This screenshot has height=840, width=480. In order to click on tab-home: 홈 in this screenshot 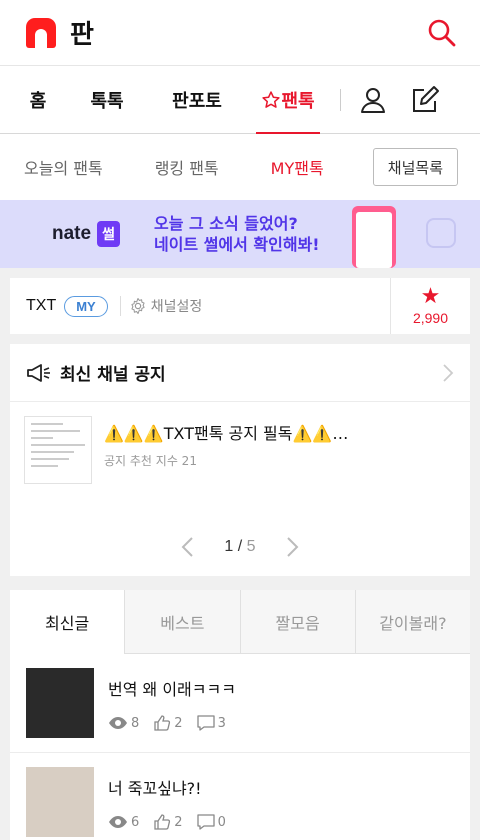, I will do `click(38, 99)`.